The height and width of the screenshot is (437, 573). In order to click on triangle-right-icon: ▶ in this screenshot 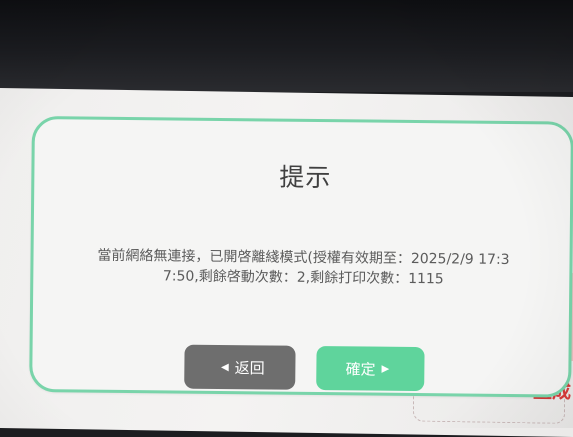, I will do `click(385, 369)`.